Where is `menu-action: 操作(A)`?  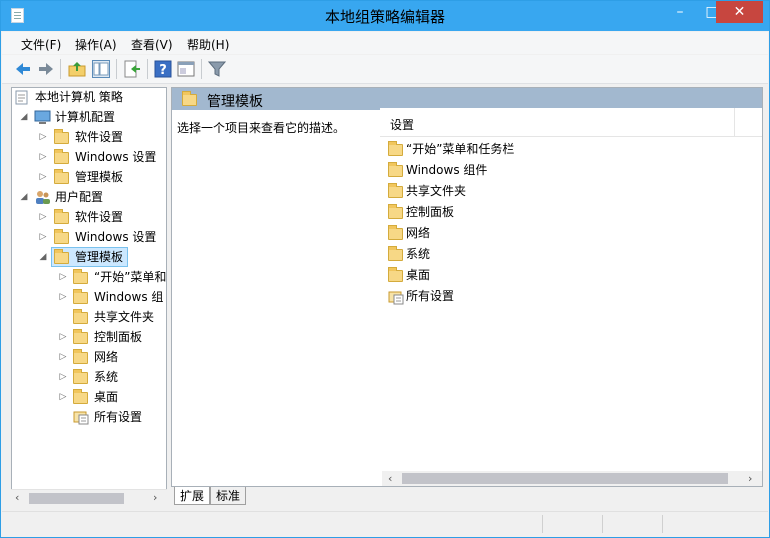
menu-action: 操作(A) is located at coordinates (96, 44).